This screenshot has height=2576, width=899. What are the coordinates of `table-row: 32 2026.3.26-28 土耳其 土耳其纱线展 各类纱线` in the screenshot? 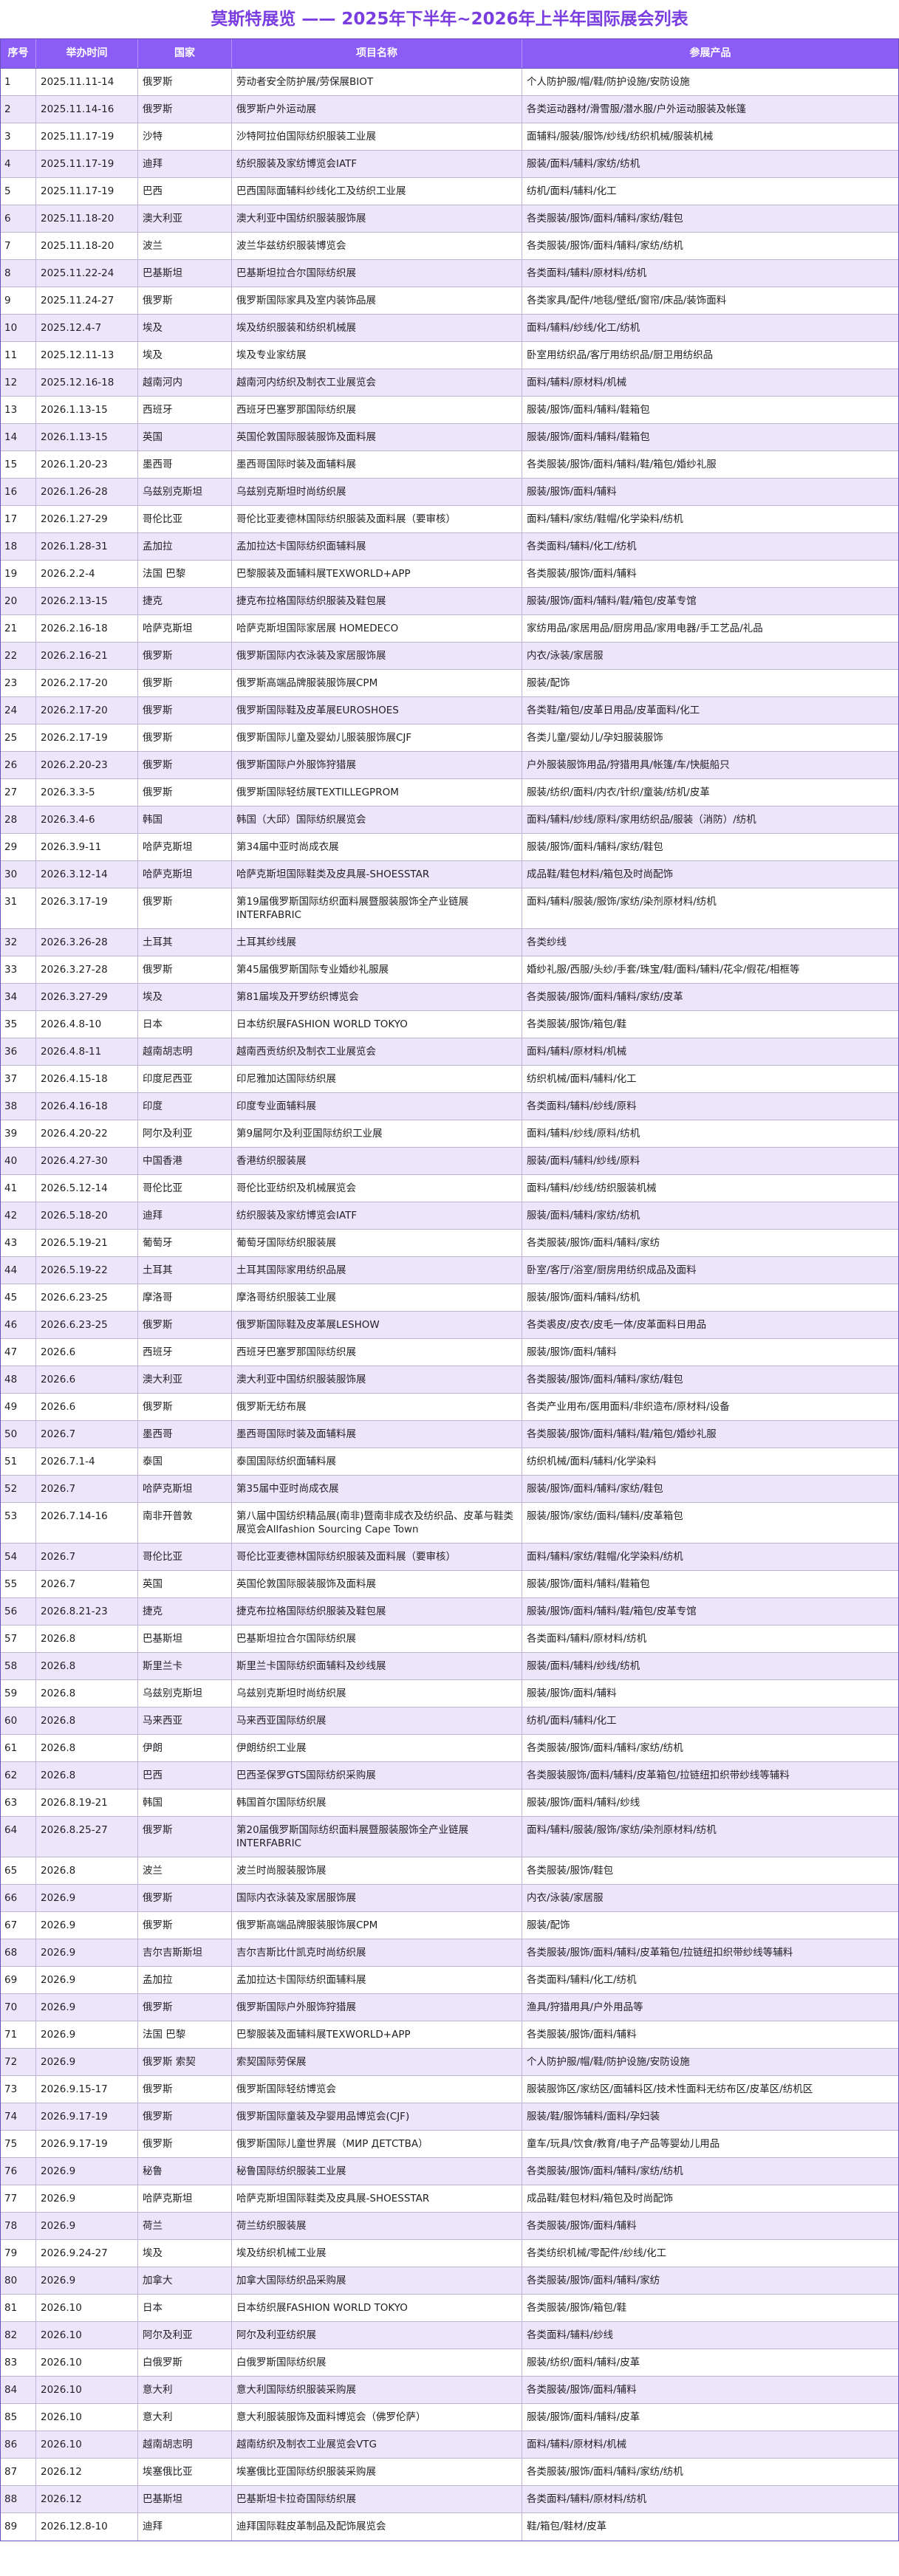 It's located at (449, 942).